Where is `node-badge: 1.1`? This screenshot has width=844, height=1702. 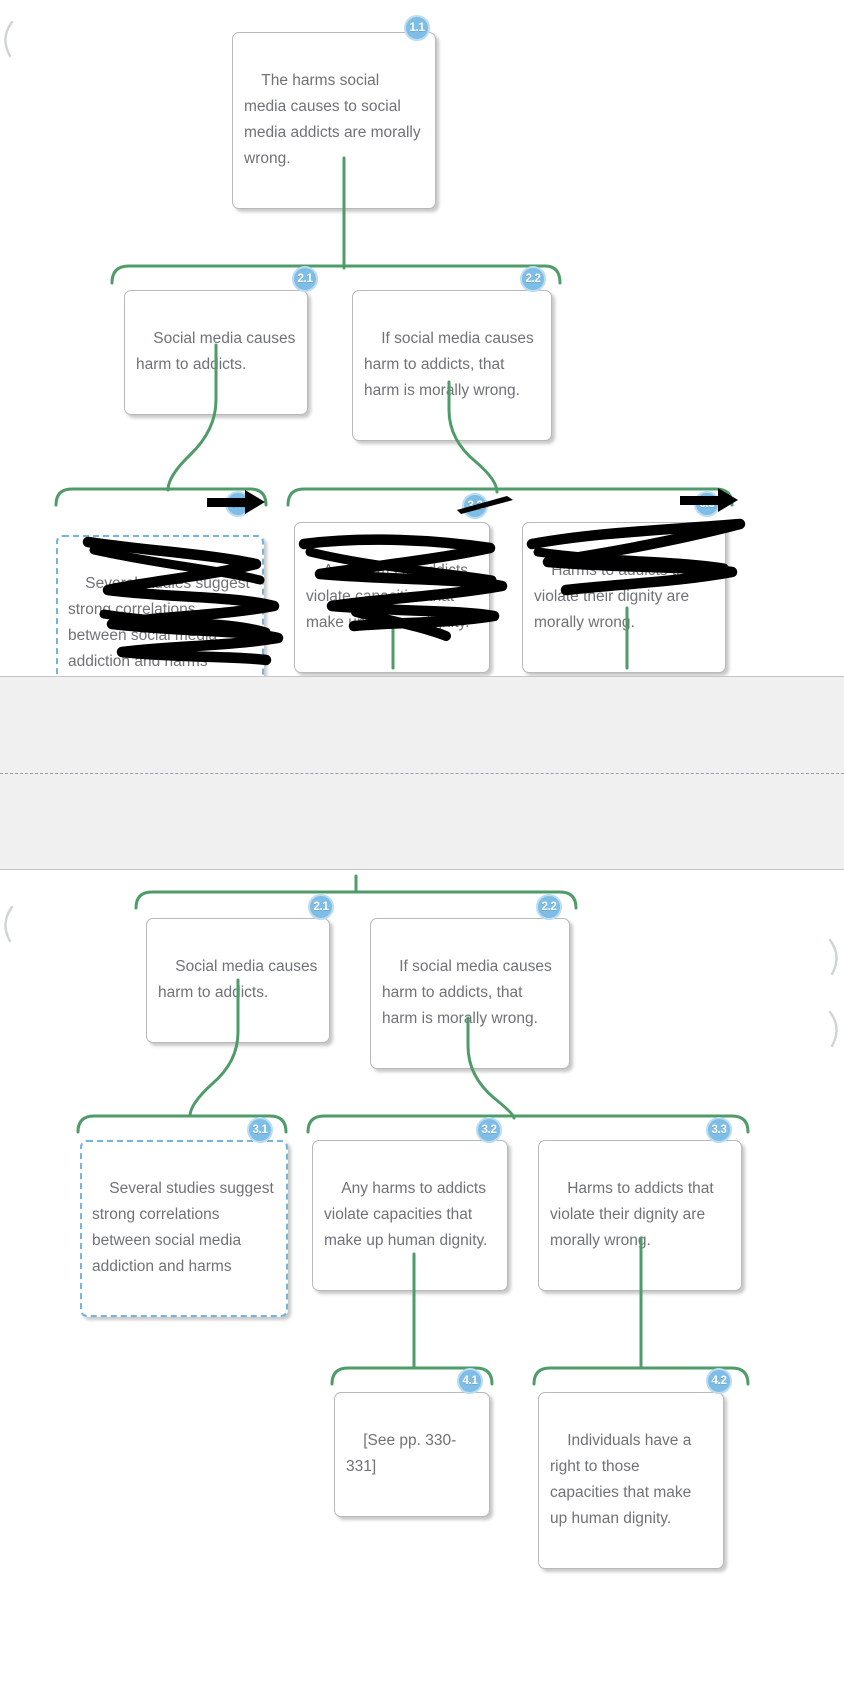 node-badge: 1.1 is located at coordinates (417, 28).